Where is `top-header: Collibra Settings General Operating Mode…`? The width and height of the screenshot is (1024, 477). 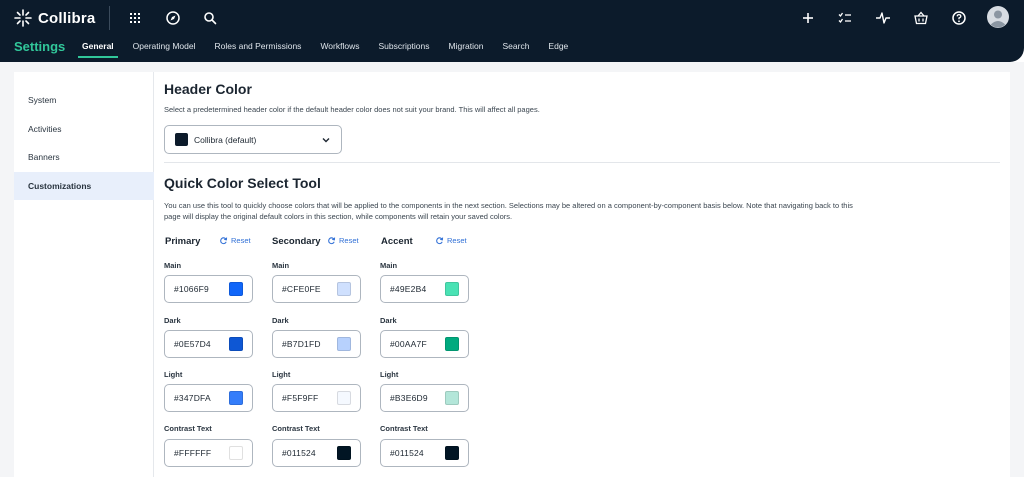
top-header: Collibra Settings General Operating Mode… is located at coordinates (512, 31).